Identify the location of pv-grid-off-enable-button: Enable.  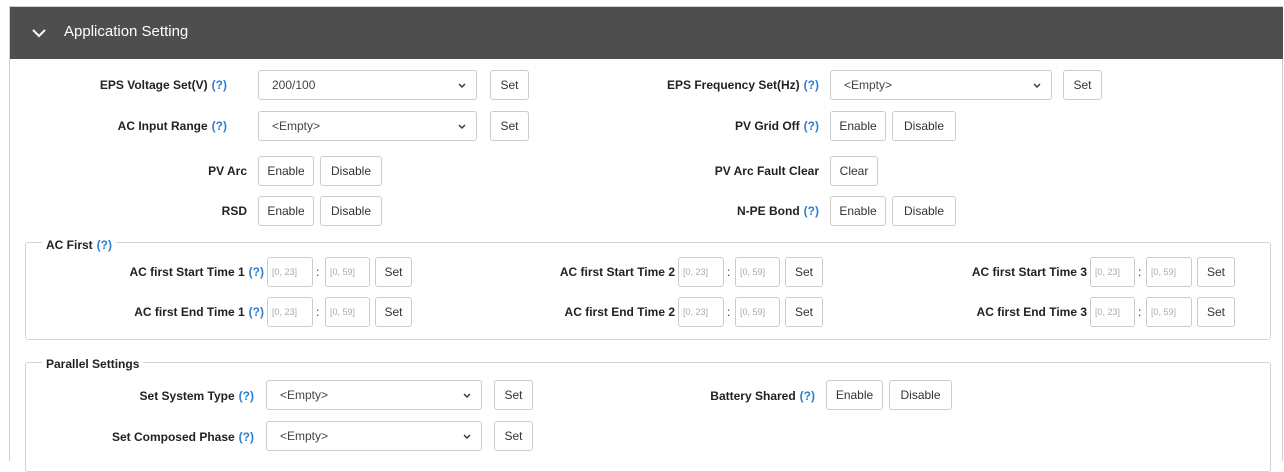
(858, 126).